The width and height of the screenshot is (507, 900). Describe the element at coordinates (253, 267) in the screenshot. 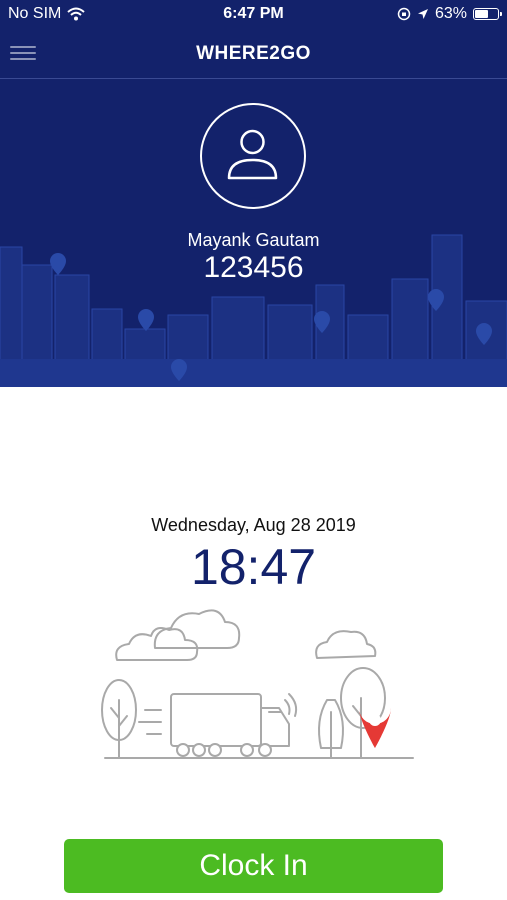

I see `user-id: 123456` at that location.